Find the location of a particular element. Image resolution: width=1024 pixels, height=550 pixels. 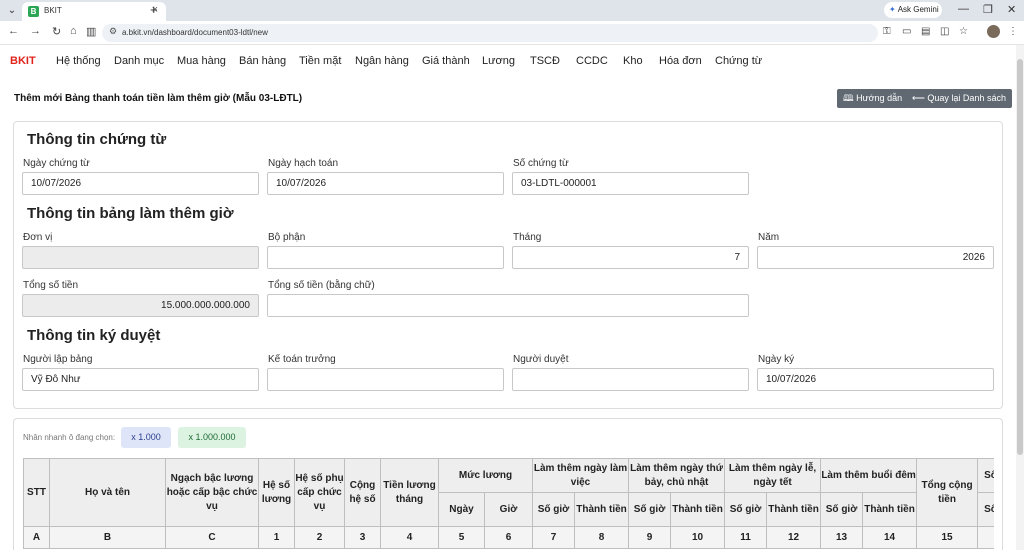

menu-he-thong: Hệ thống is located at coordinates (78, 61).